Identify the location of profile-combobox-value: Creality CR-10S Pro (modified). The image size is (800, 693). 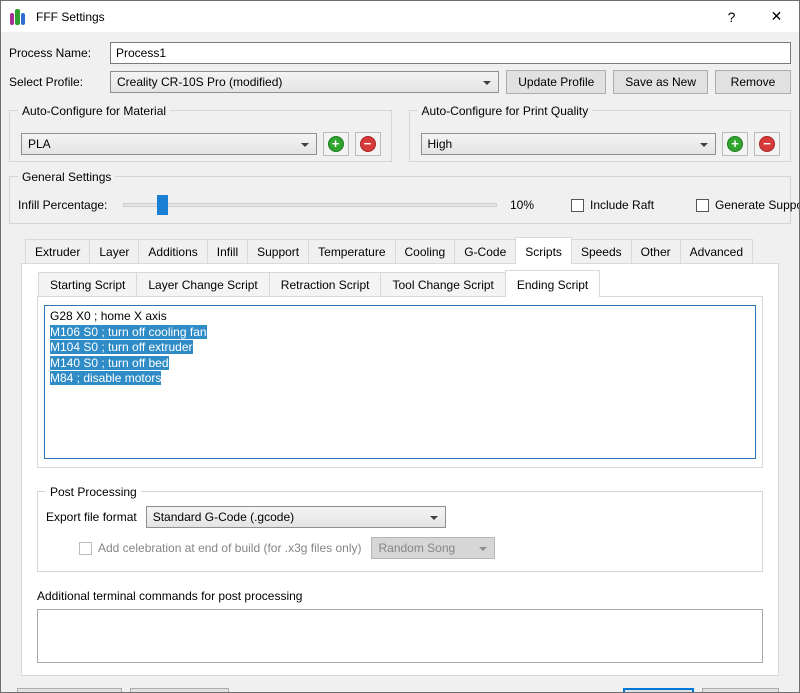
(200, 82).